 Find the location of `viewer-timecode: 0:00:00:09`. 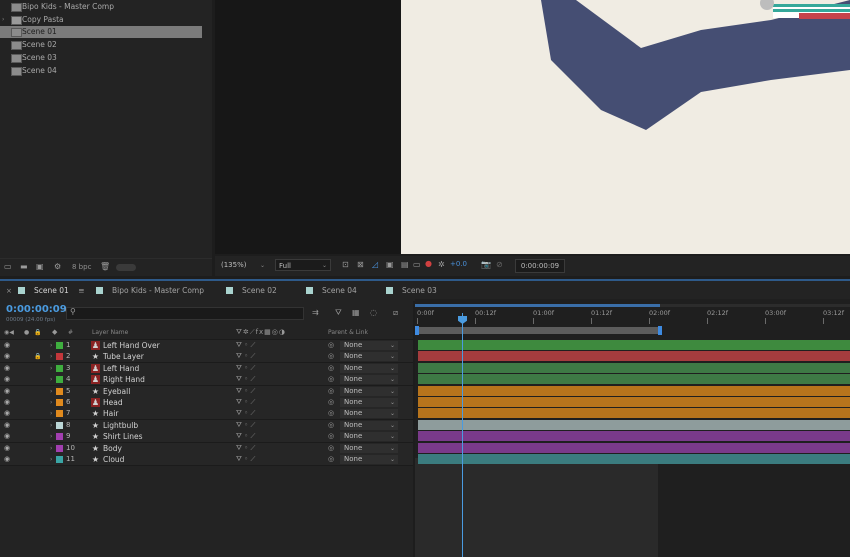

viewer-timecode: 0:00:00:09 is located at coordinates (540, 266).